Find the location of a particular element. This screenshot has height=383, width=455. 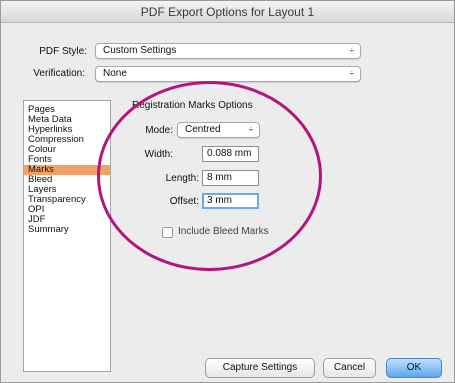

dialog-title: PDF Export Options for Layout 1 is located at coordinates (227, 12).